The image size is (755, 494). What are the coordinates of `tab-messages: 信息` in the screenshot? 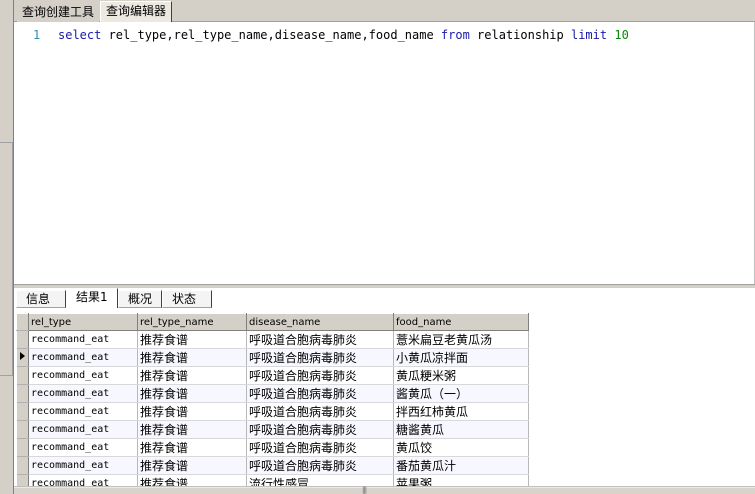 It's located at (41, 299).